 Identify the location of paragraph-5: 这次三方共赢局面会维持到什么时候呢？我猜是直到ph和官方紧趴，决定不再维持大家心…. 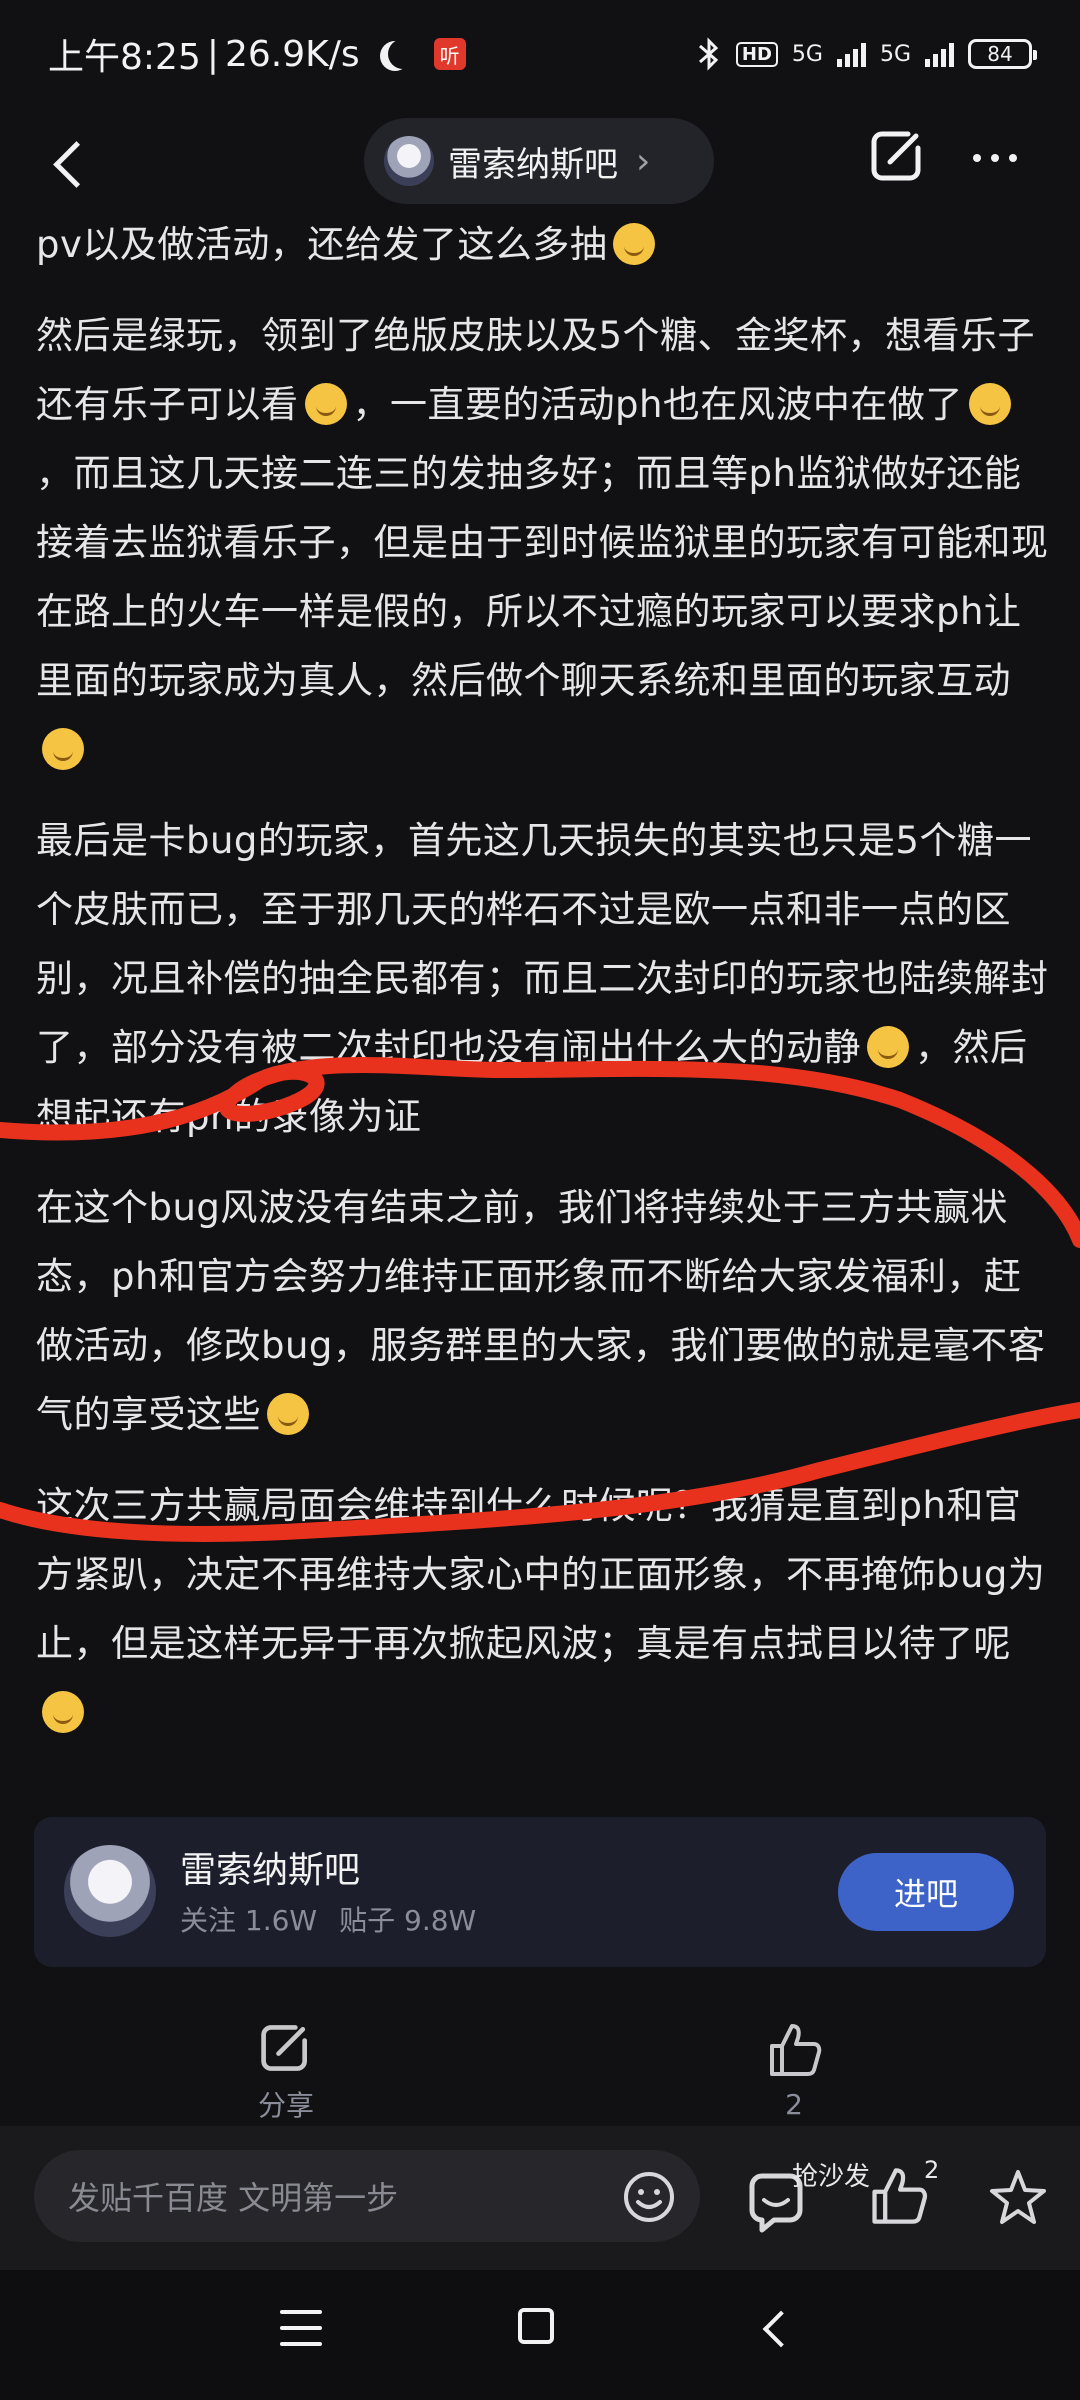
(544, 1609).